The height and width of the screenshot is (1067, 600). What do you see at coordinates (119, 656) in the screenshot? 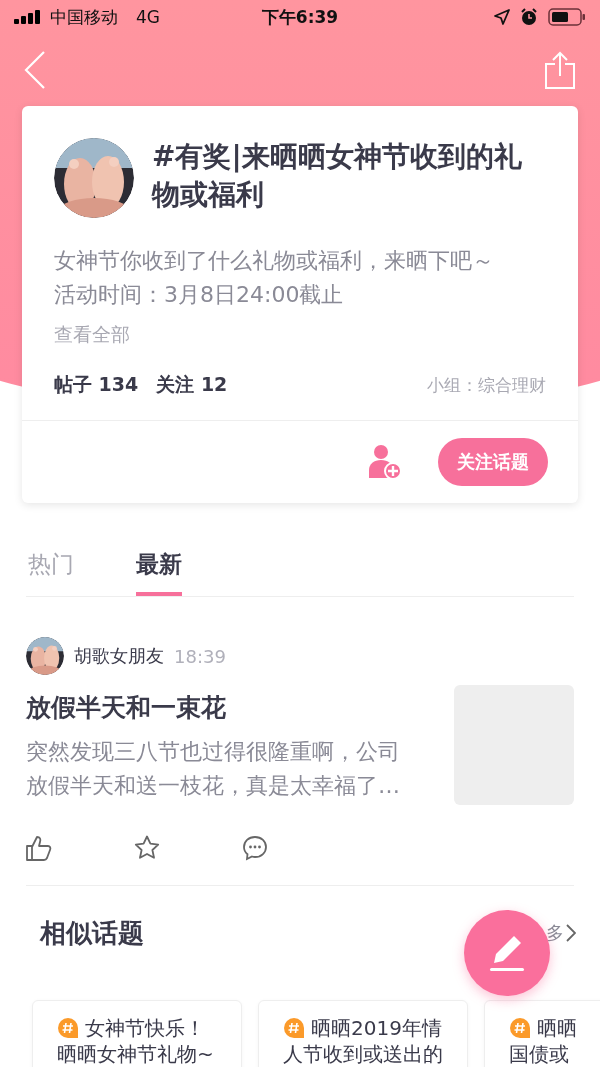
I see `author-name: 胡歌女朋友` at bounding box center [119, 656].